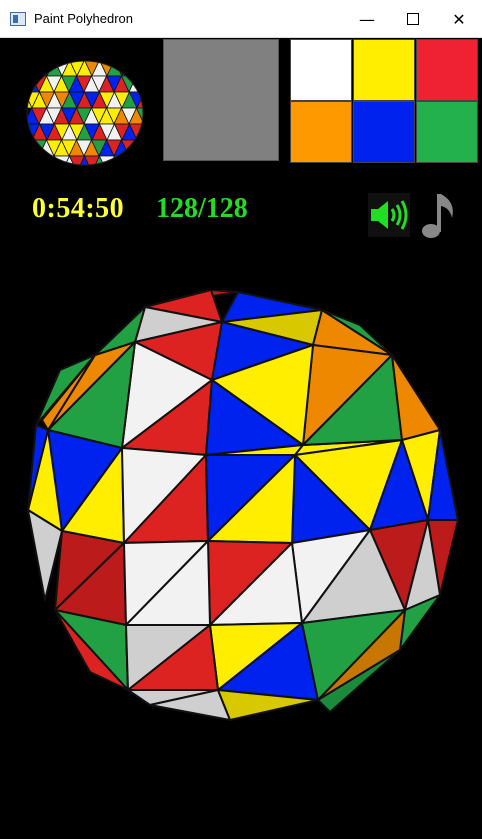 The height and width of the screenshot is (839, 482). Describe the element at coordinates (78, 208) in the screenshot. I see `elapsed-timer: 0:54:50` at that location.